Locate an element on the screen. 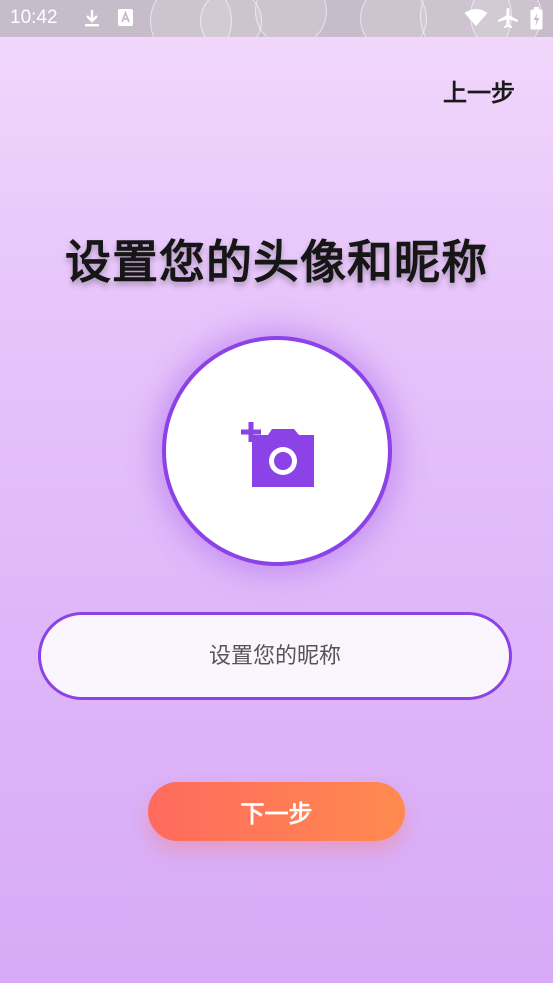  airplane-mode-icon is located at coordinates (508, 20).